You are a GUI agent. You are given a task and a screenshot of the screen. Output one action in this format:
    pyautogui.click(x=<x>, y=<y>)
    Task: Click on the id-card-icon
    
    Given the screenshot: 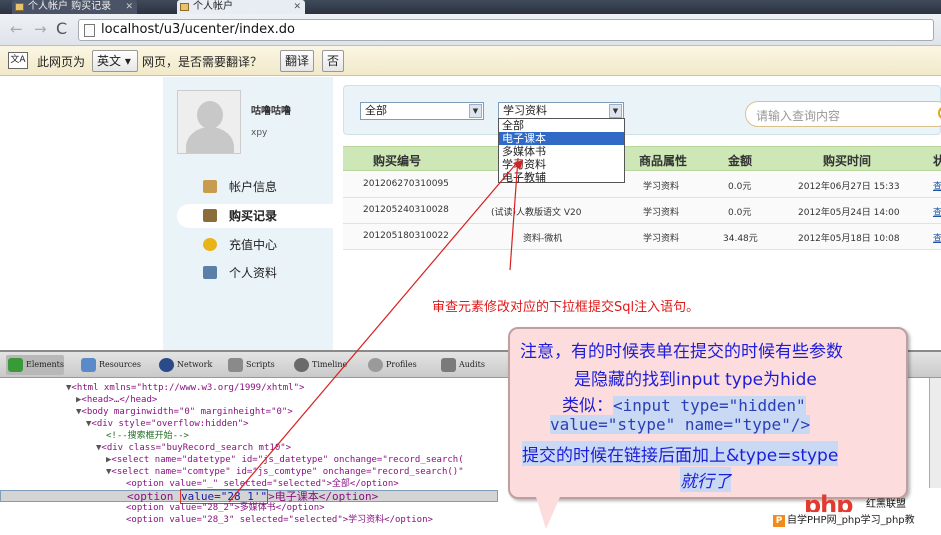 What is the action you would take?
    pyautogui.click(x=210, y=272)
    